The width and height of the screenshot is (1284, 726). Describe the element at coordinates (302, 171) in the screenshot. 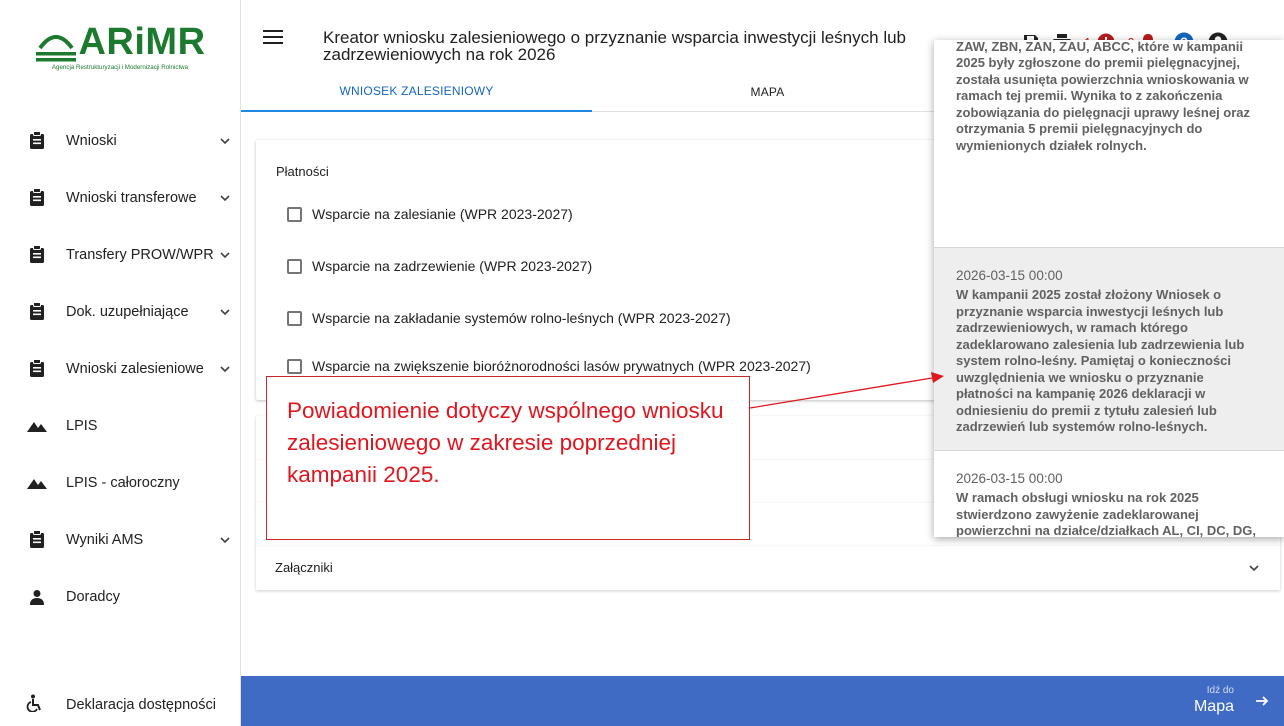

I see `payments-header: Płatności` at that location.